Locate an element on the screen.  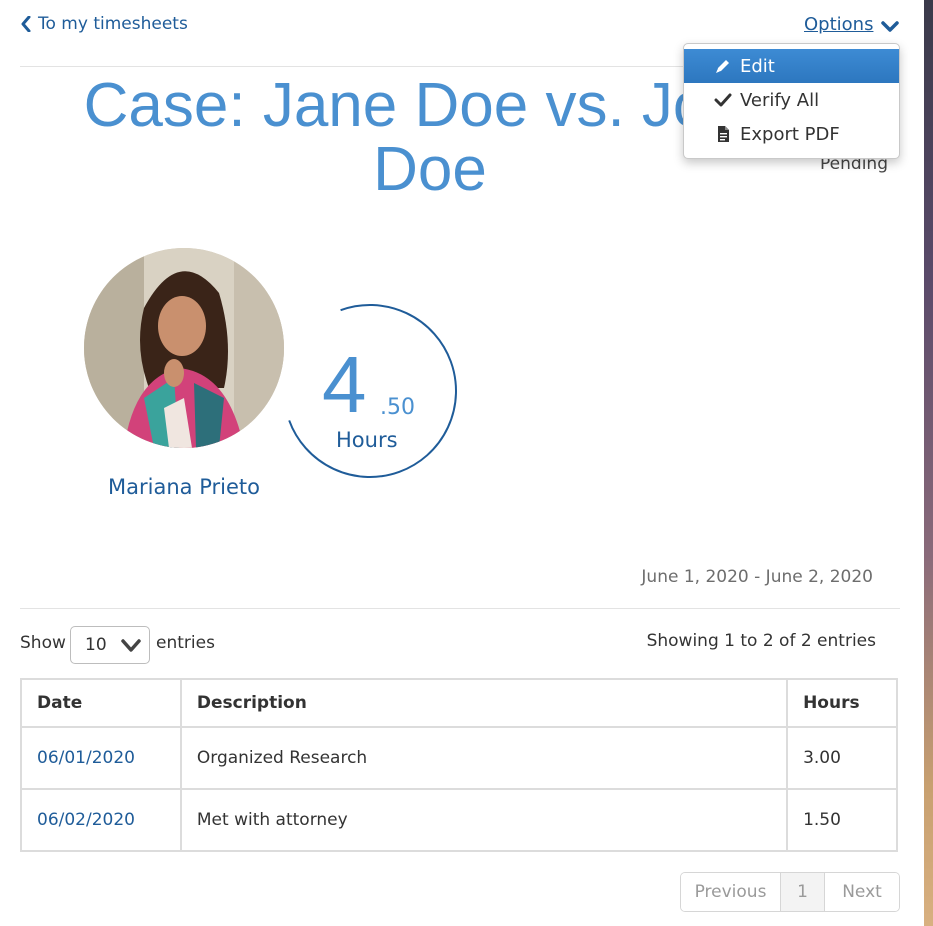
column-header-hours: Hours is located at coordinates (842, 703).